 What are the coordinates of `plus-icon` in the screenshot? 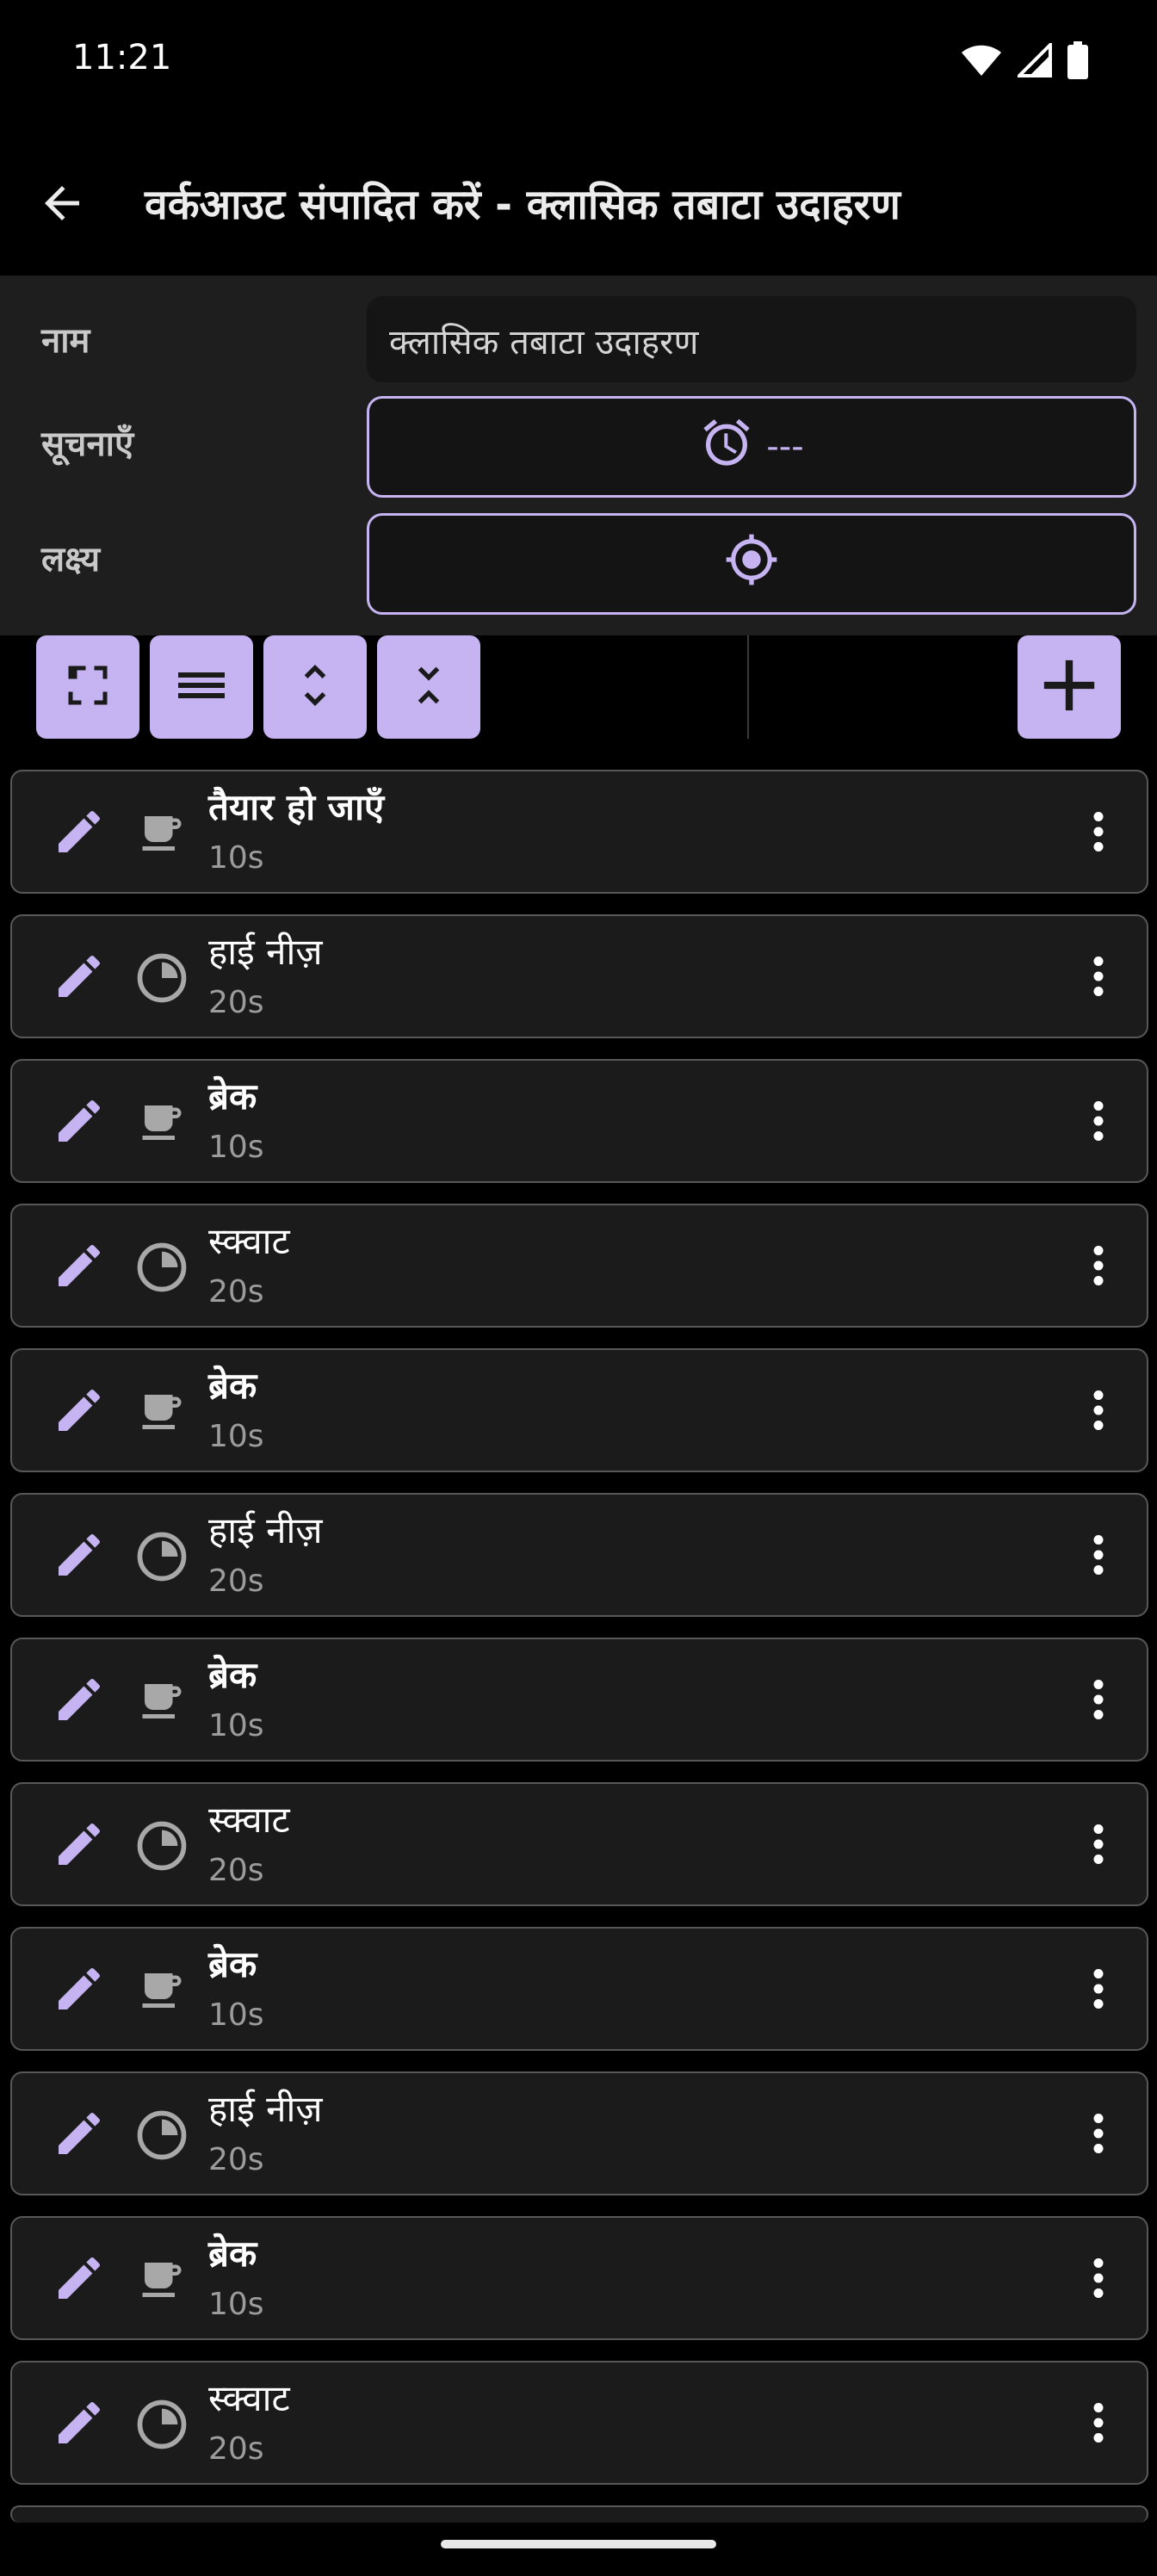 It's located at (1069, 687).